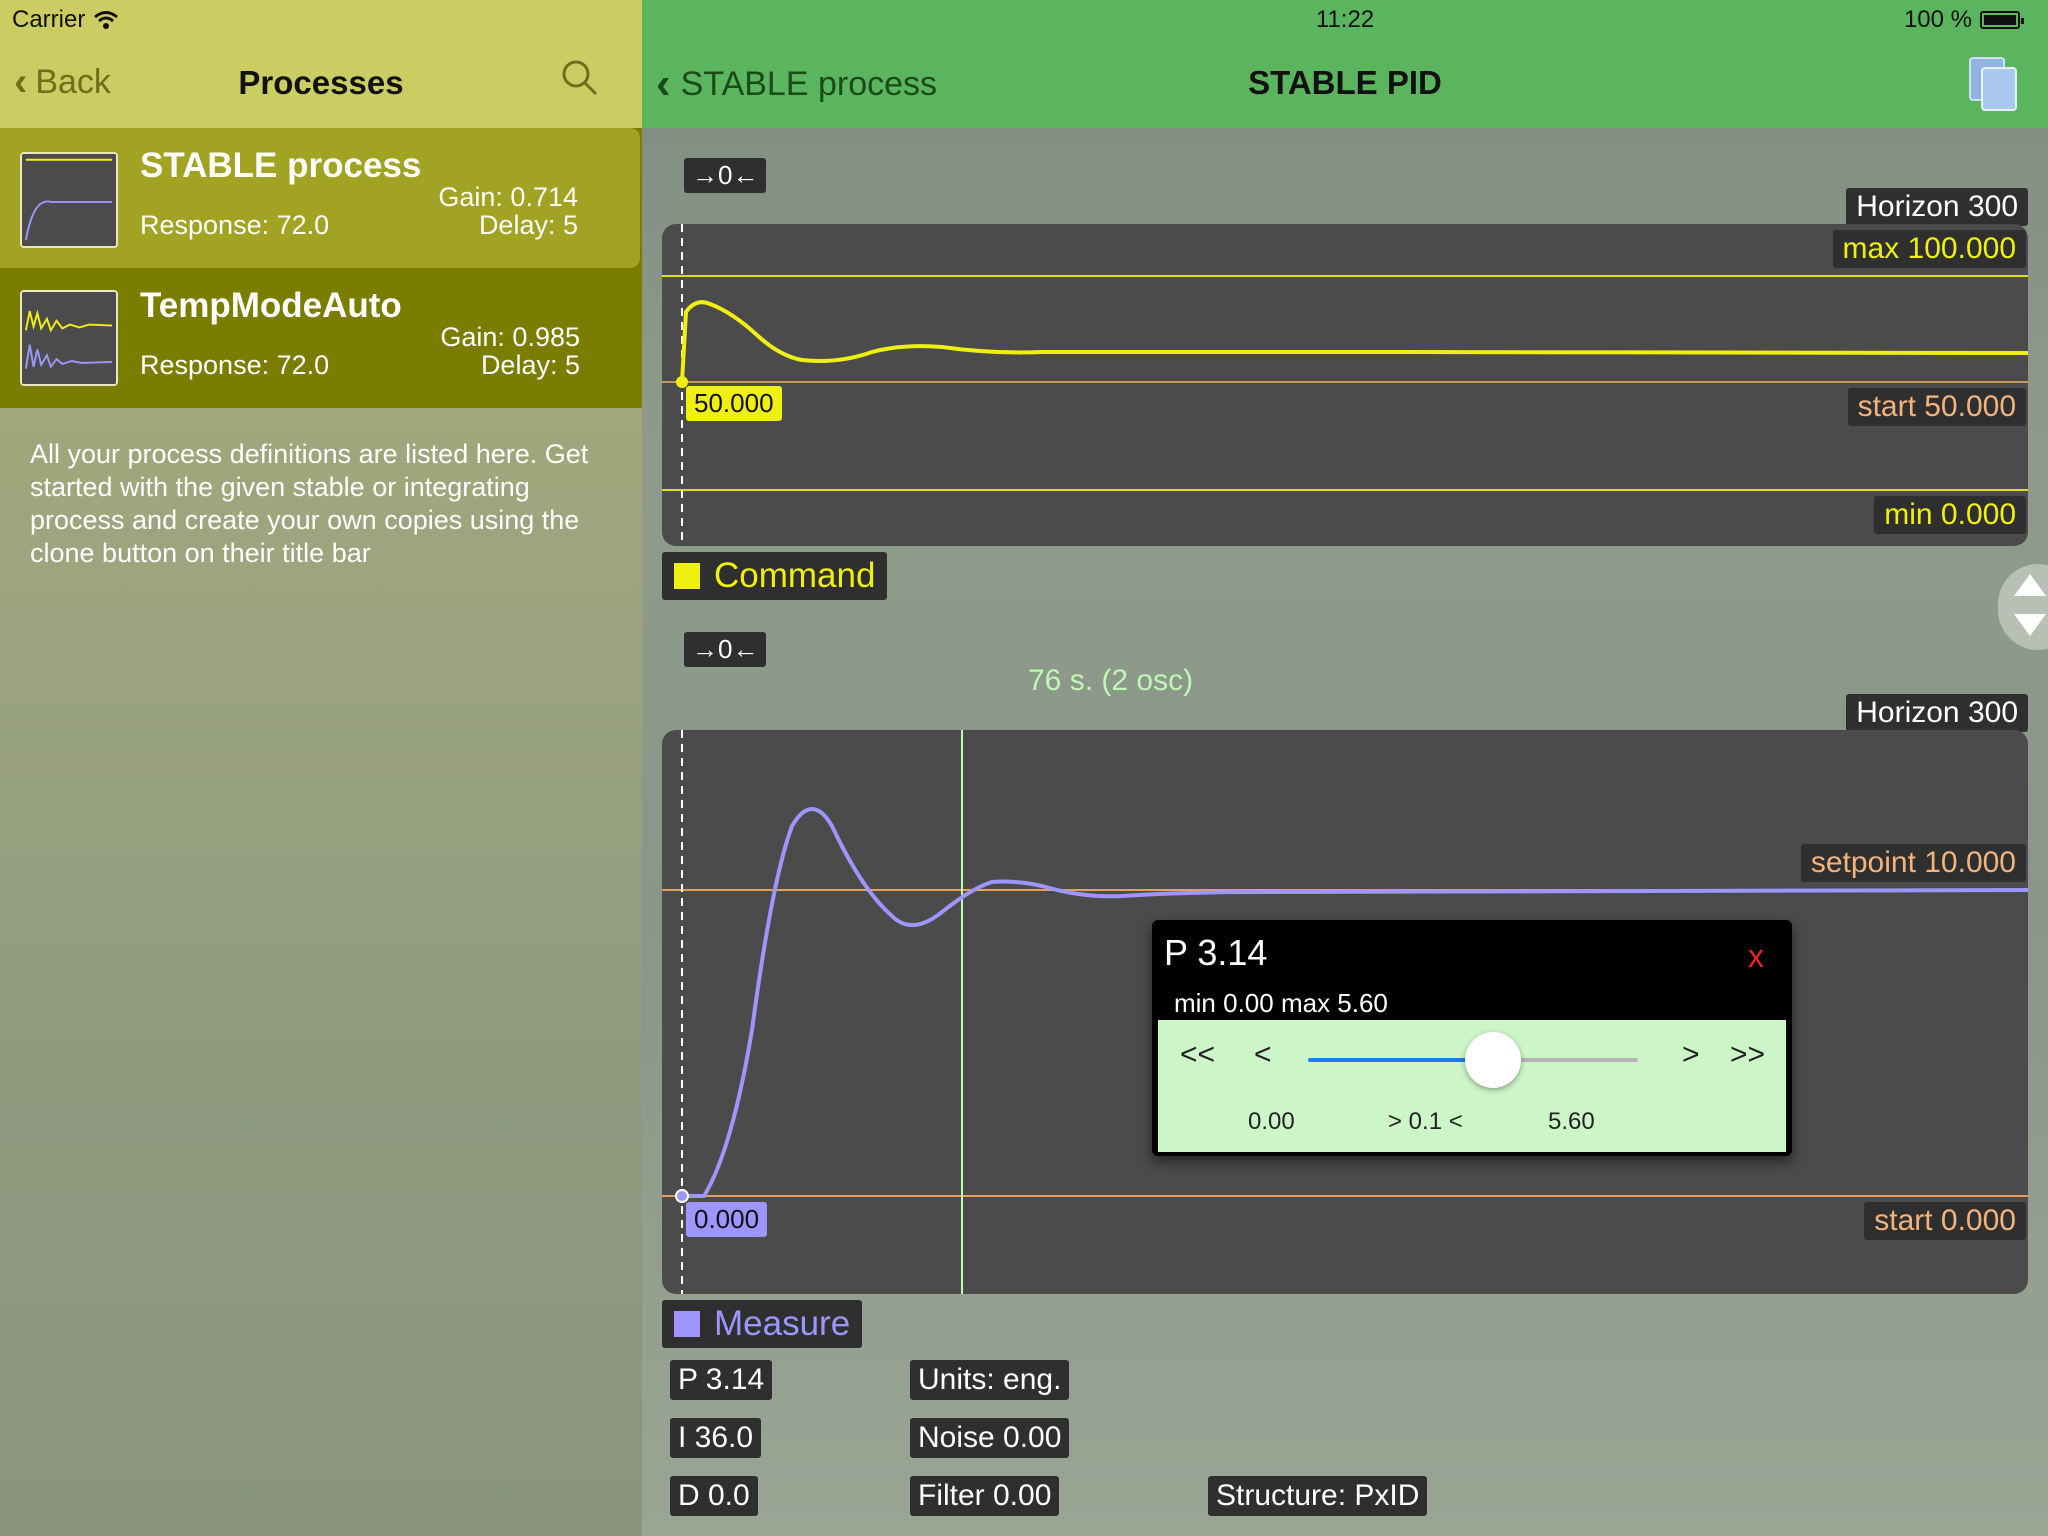 The image size is (2048, 1536). What do you see at coordinates (1425, 1122) in the screenshot?
I see `step-size: > 0.1 <` at bounding box center [1425, 1122].